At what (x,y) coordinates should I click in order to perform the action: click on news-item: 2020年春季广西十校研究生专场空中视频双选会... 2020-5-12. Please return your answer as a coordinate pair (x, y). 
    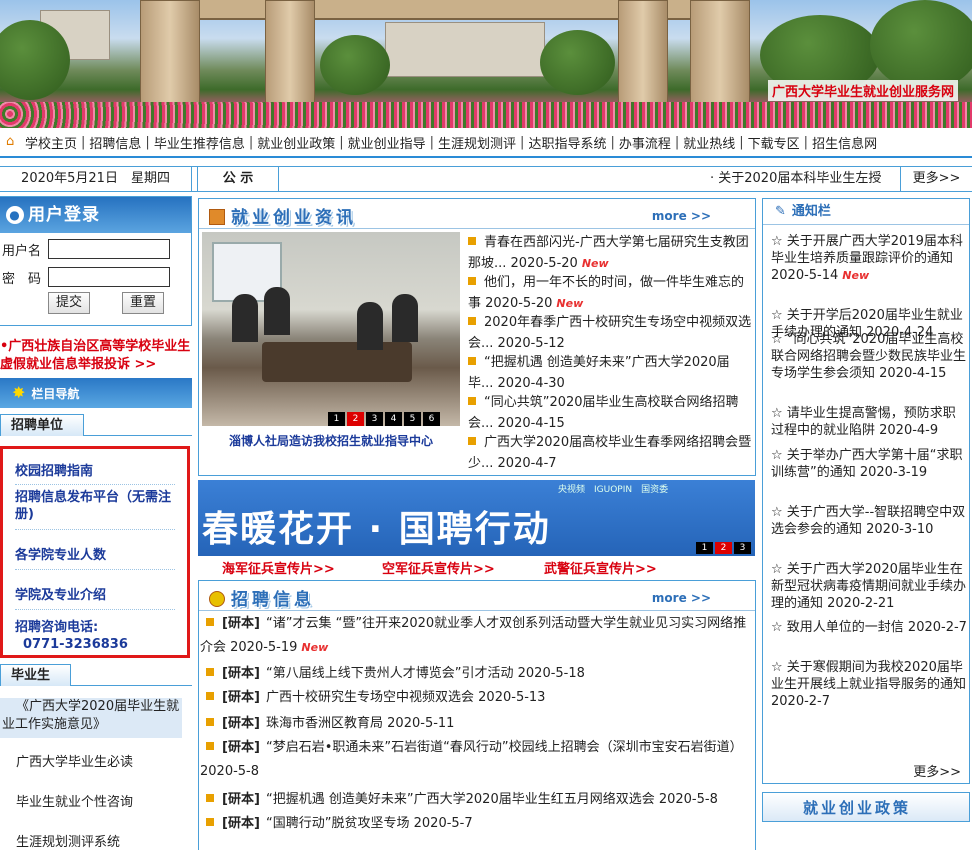
    Looking at the image, I should click on (610, 333).